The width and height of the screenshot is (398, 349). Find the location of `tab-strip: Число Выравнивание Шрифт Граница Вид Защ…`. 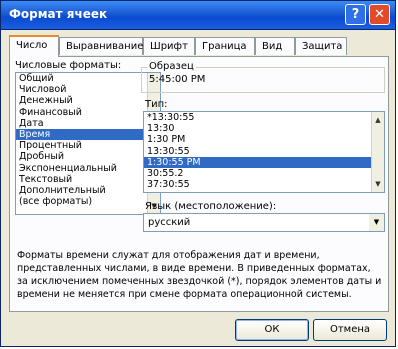

tab-strip: Число Выравнивание Шрифт Граница Вид Защ… is located at coordinates (199, 46).